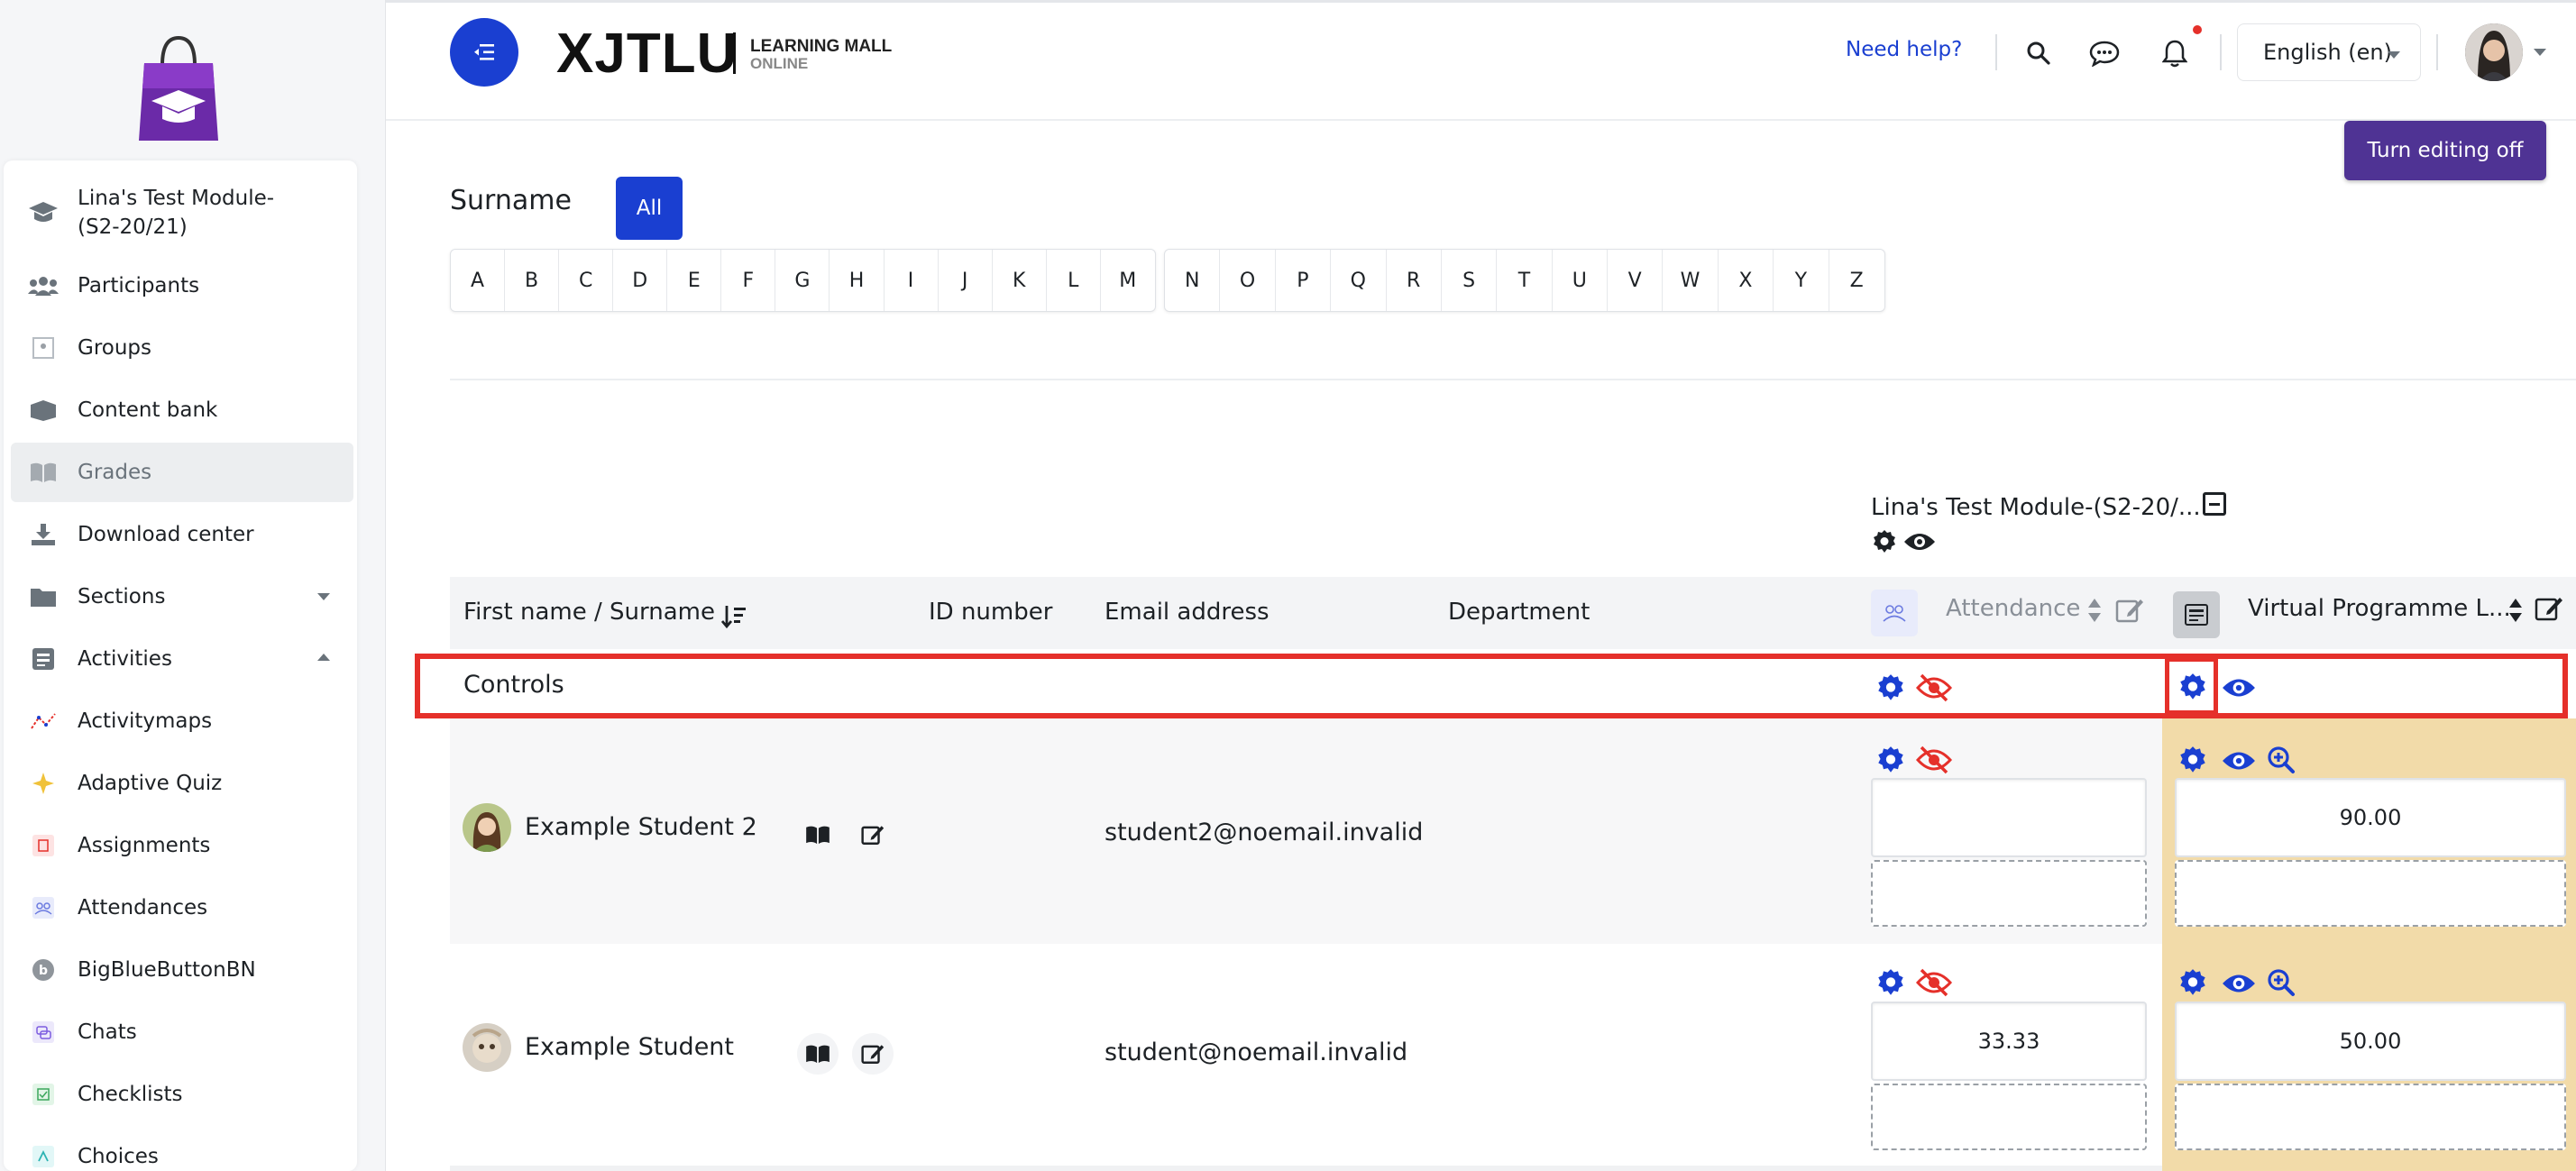 Image resolution: width=2576 pixels, height=1171 pixels. What do you see at coordinates (182, 908) in the screenshot?
I see `sidebar-item-attendances: Attendances` at bounding box center [182, 908].